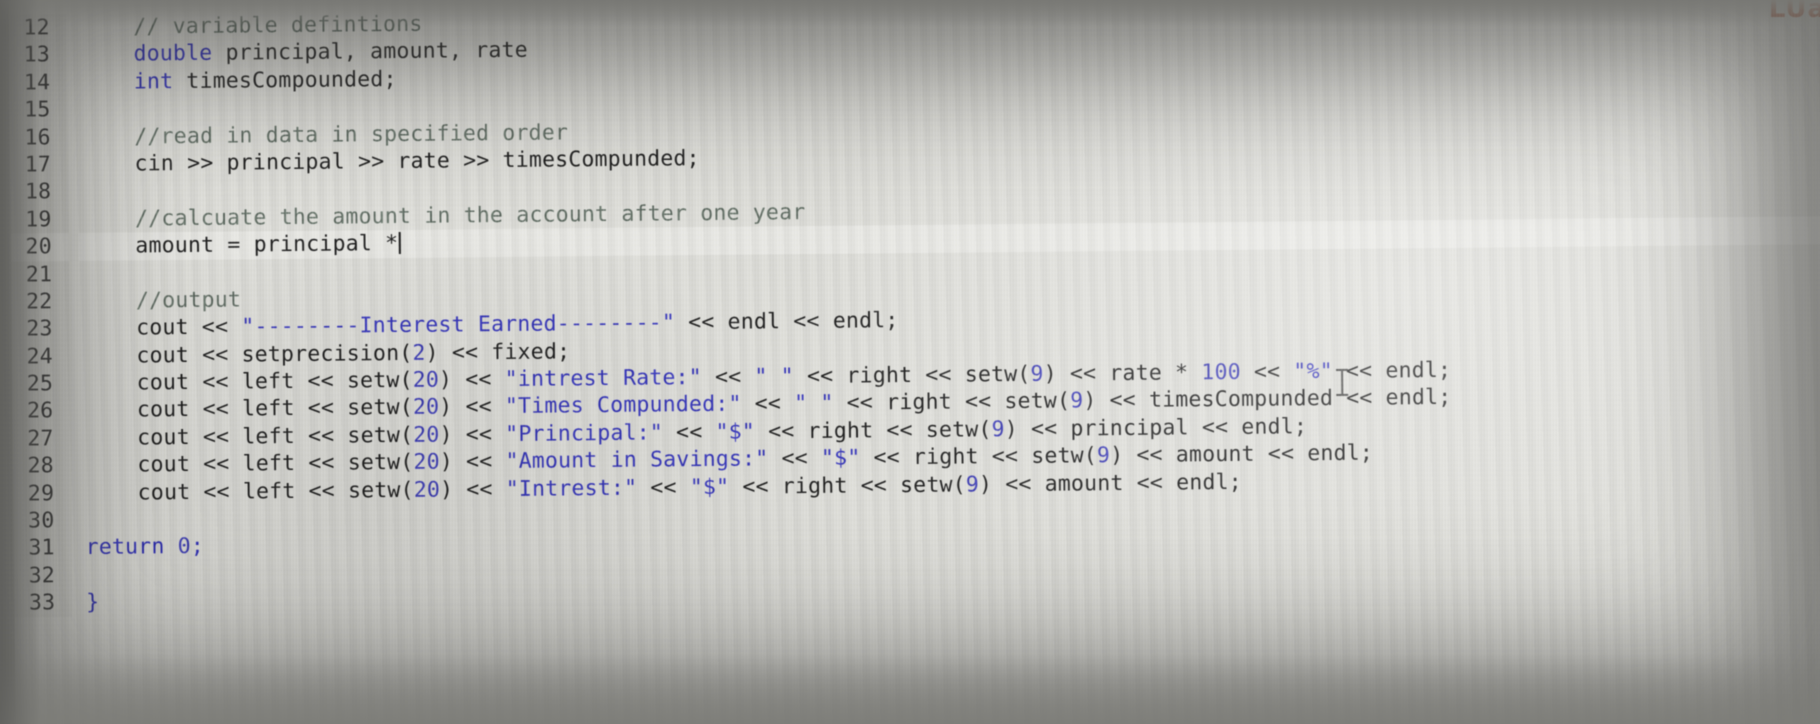 The image size is (1820, 724). I want to click on line-number: 16, so click(34, 137).